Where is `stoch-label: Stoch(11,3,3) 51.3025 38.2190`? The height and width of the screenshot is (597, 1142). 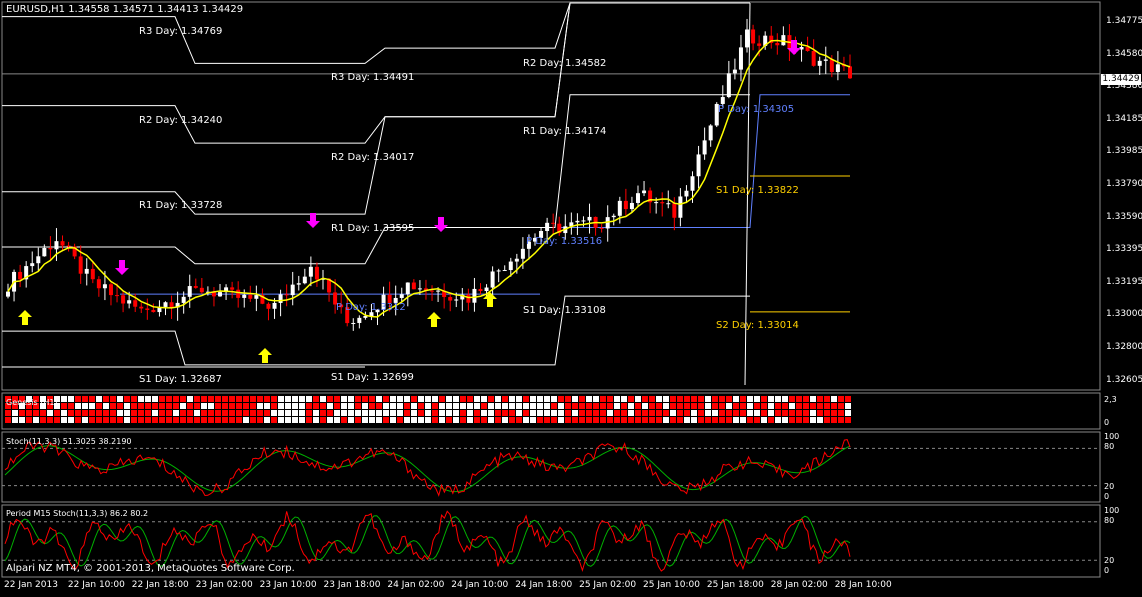
stoch-label: Stoch(11,3,3) 51.3025 38.2190 is located at coordinates (69, 441).